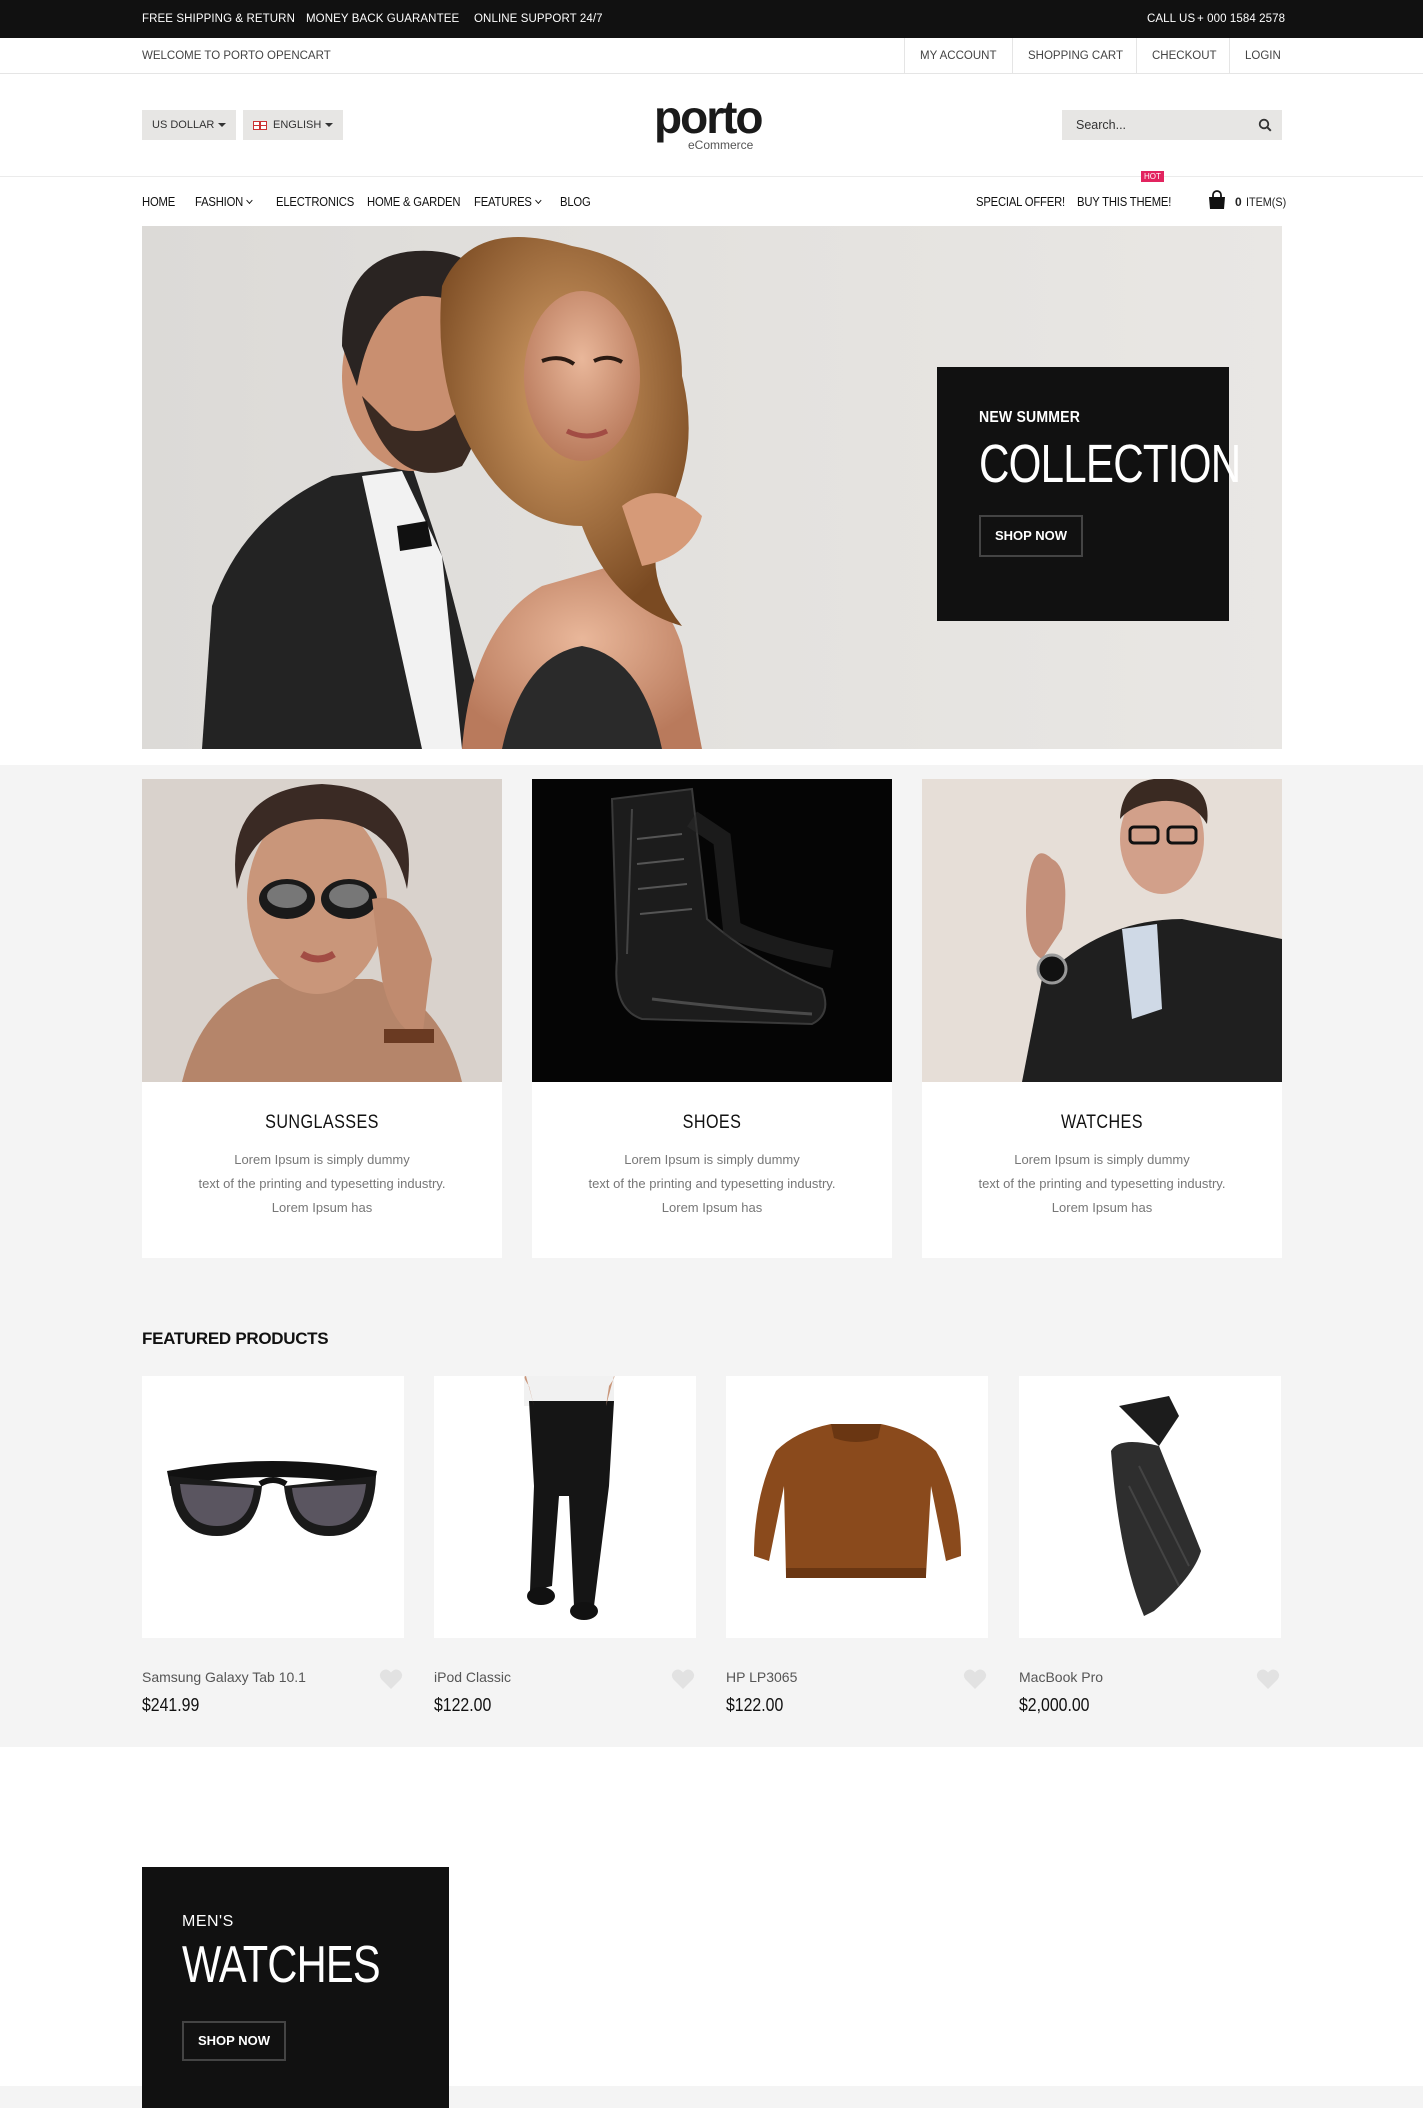 Image resolution: width=1423 pixels, height=2108 pixels. I want to click on shoes-image, so click(712, 930).